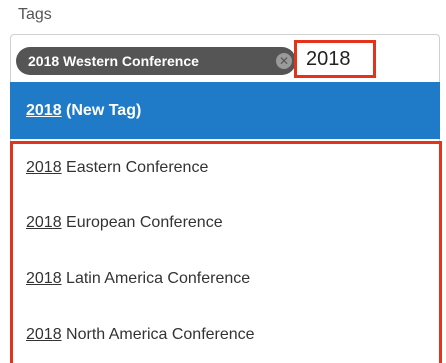  What do you see at coordinates (113, 61) in the screenshot?
I see `tag-chip-label: 2018 Western Conference` at bounding box center [113, 61].